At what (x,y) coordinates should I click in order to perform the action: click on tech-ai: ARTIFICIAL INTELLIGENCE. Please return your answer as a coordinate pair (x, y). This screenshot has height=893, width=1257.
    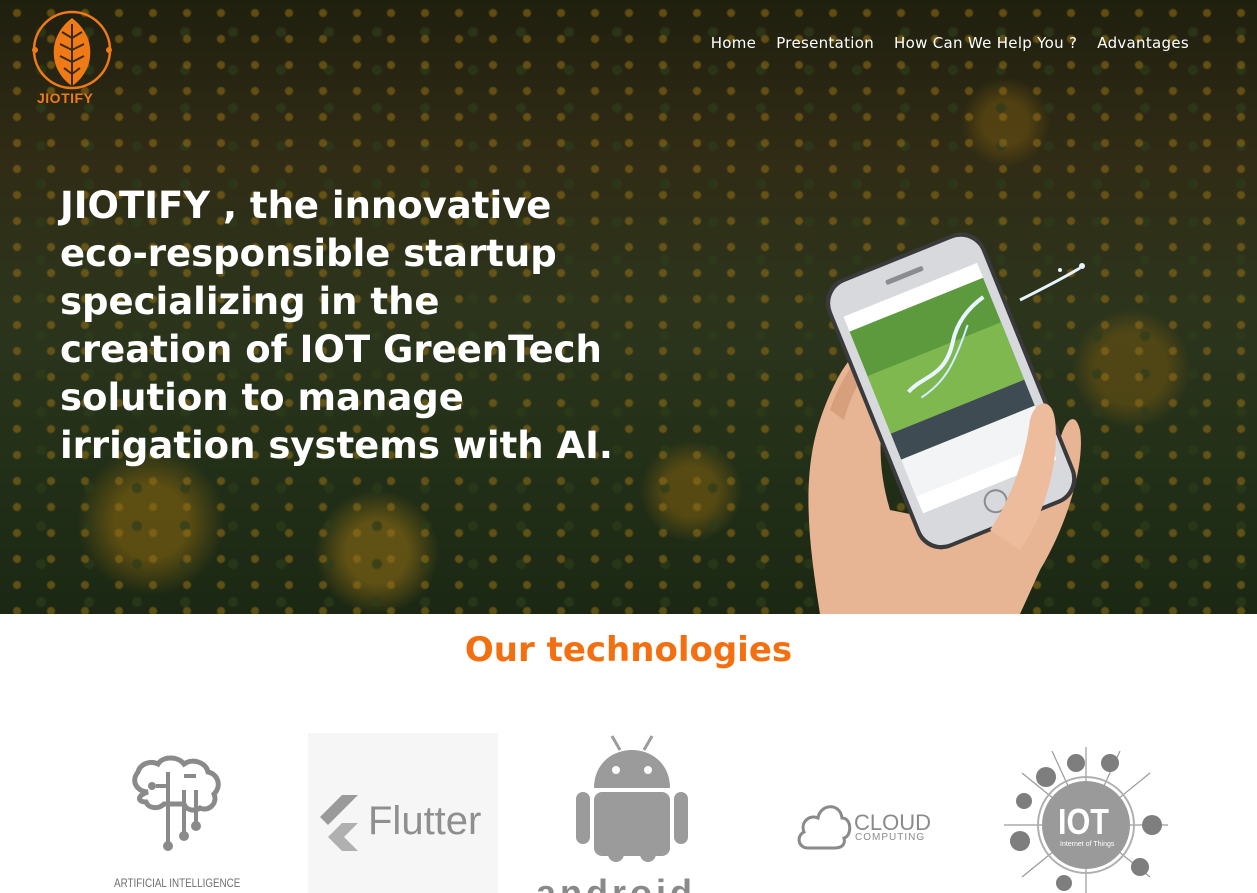
    Looking at the image, I should click on (176, 822).